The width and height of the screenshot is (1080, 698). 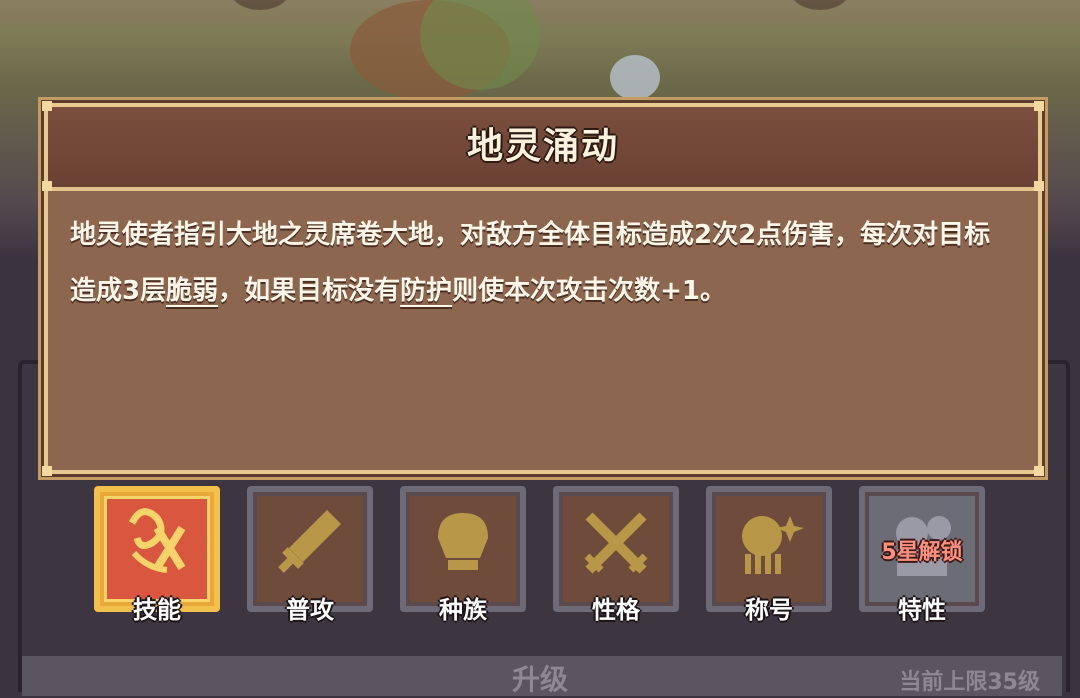 I want to click on skill-title: 地灵涌动, so click(x=542, y=146).